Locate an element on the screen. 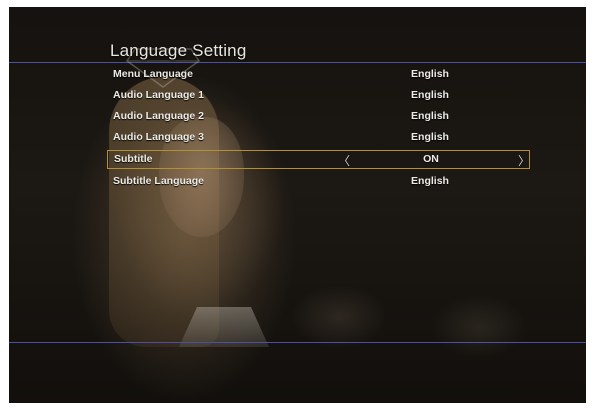 This screenshot has height=410, width=594. menu-item-value: ON is located at coordinates (431, 159).